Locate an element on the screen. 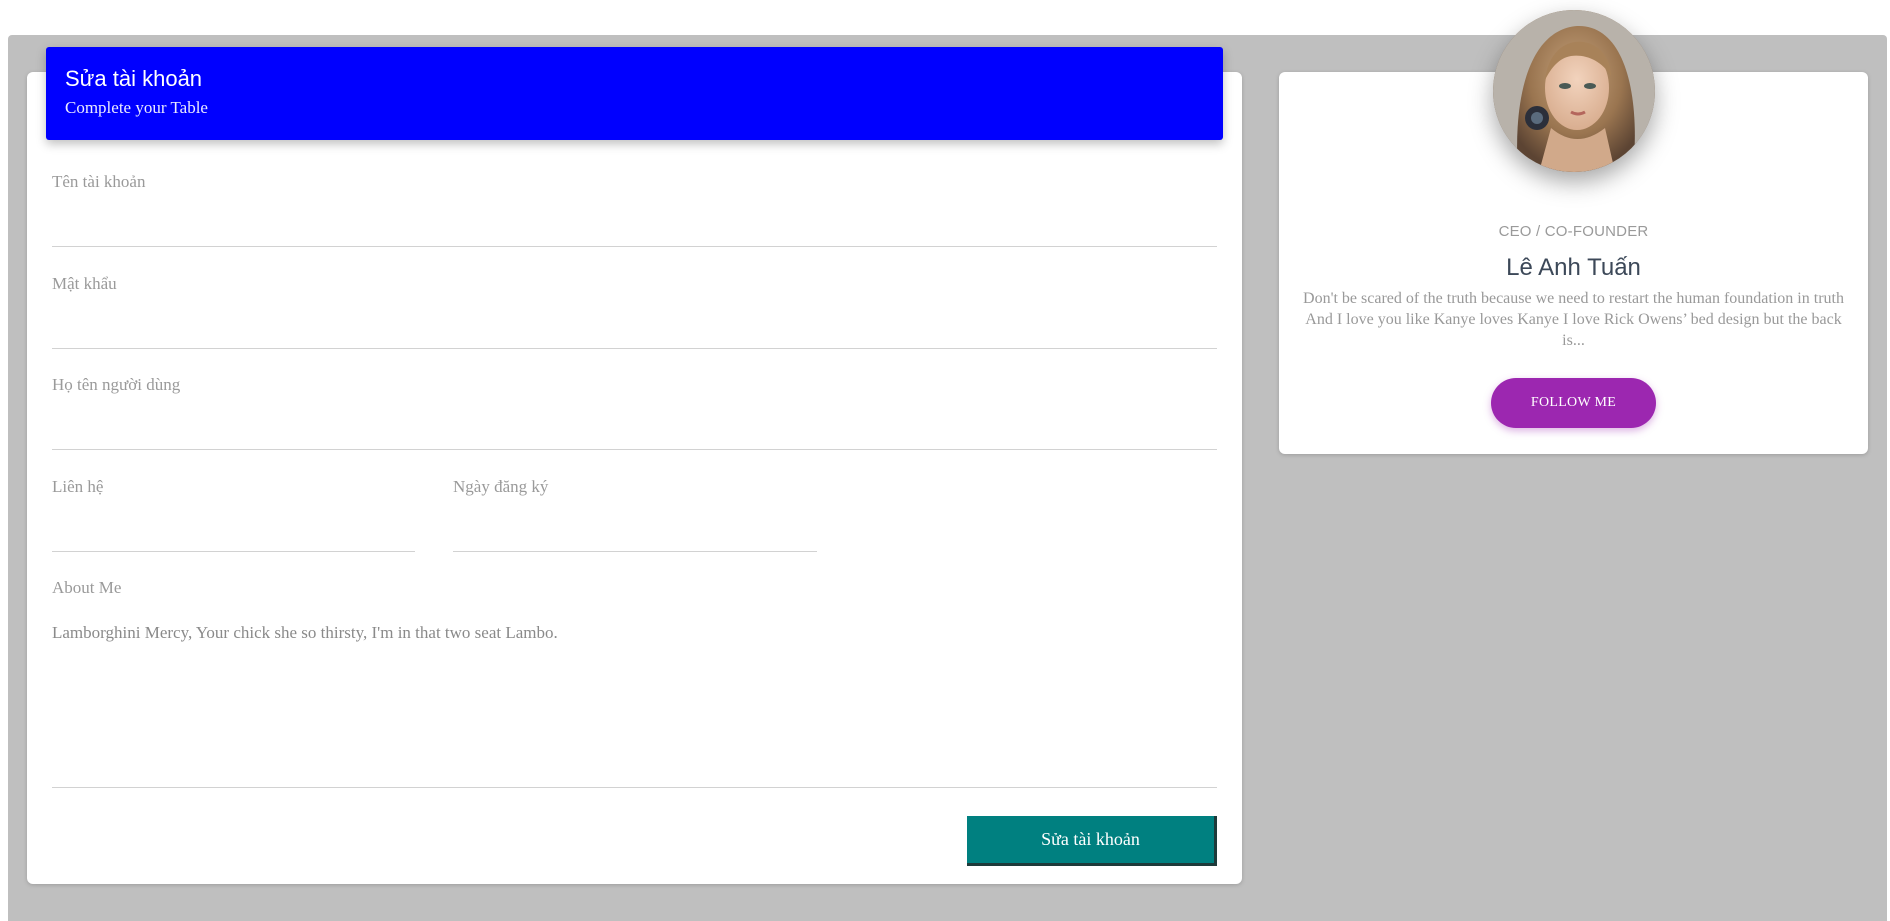  avatar-photo-icon is located at coordinates (1574, 91).